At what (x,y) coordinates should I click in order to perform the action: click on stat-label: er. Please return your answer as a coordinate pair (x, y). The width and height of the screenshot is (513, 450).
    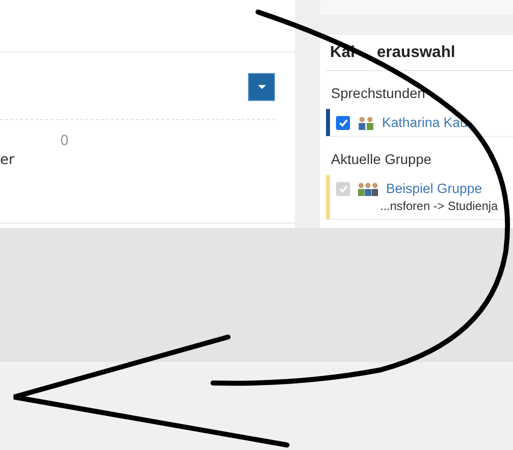
    Looking at the image, I should click on (7, 160).